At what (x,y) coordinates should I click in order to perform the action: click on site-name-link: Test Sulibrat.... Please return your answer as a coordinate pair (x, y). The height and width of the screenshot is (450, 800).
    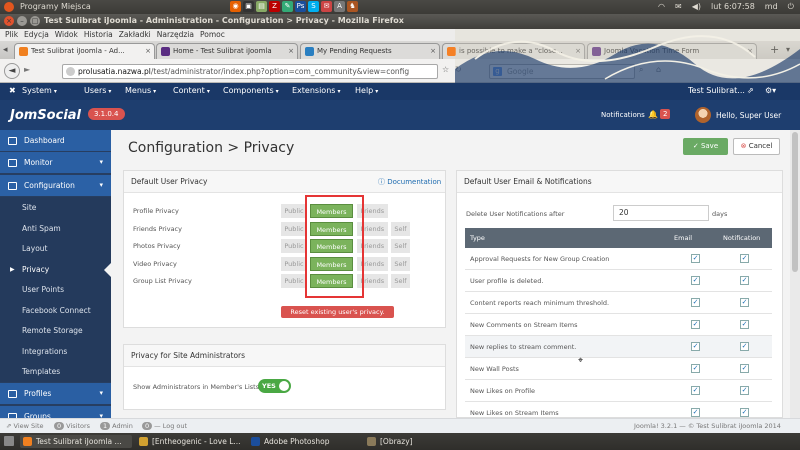
    Looking at the image, I should click on (716, 90).